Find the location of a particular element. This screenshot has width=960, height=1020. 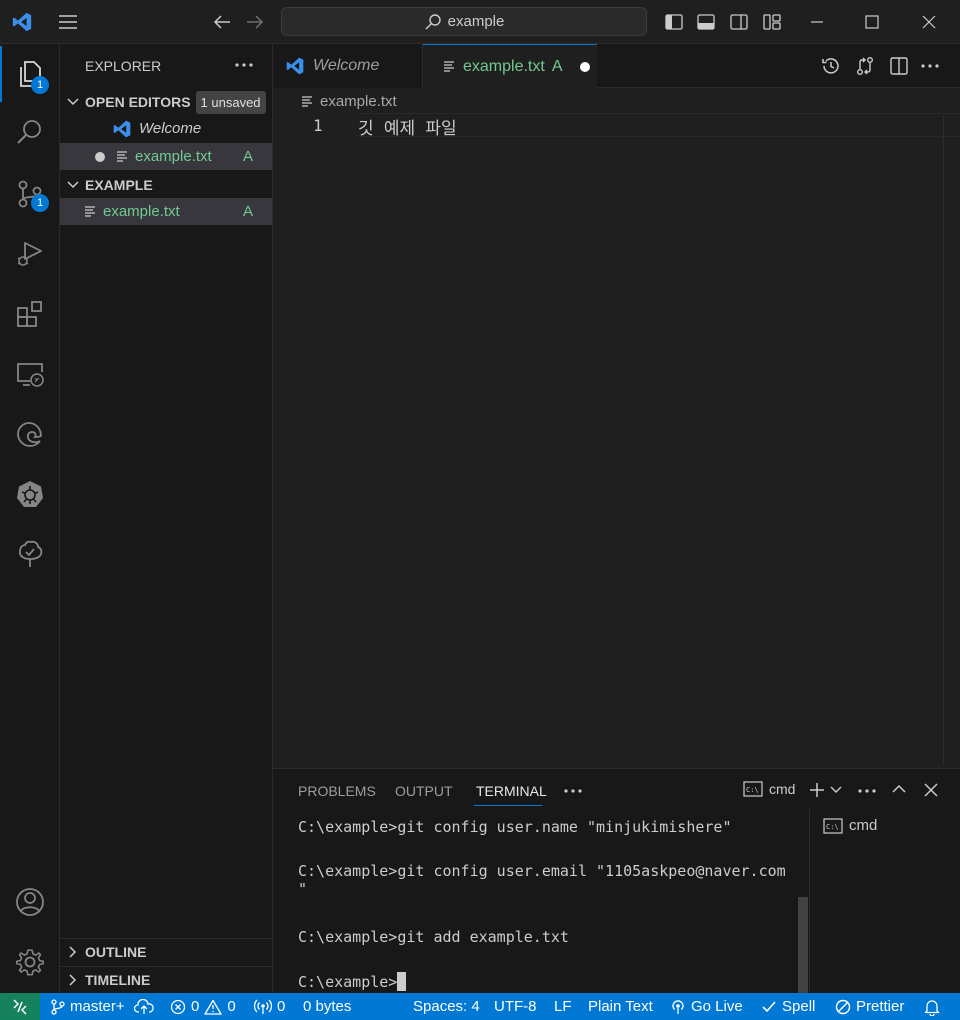

breadcrumb: example.txt is located at coordinates (349, 101).